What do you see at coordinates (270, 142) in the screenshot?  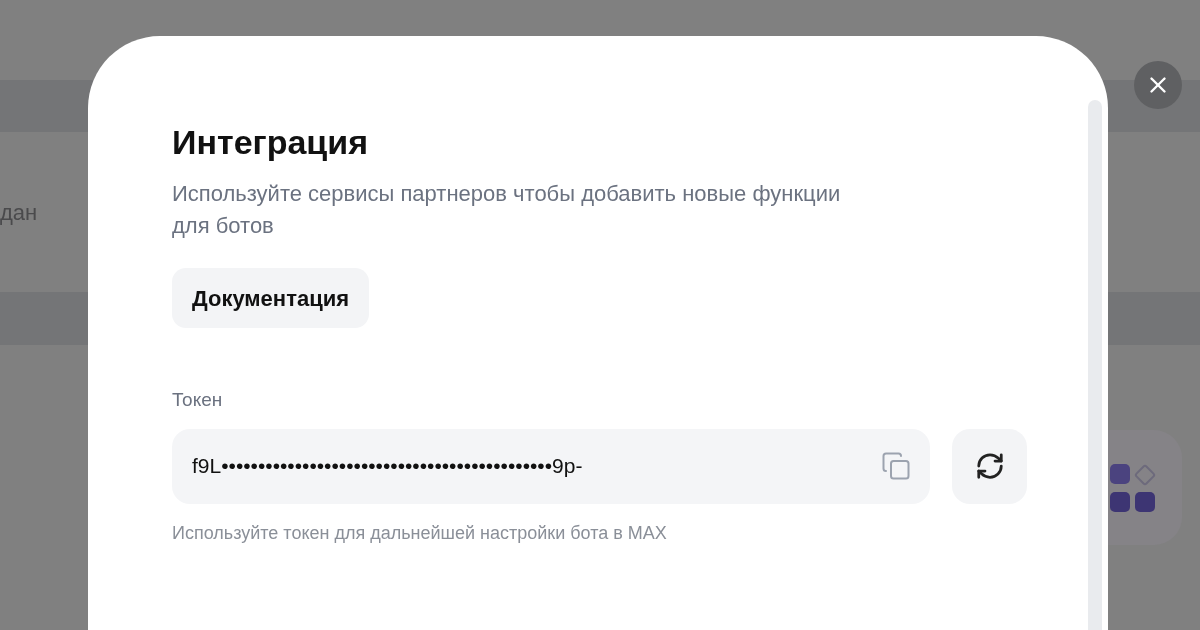 I see `dialog-title: Интеграция` at bounding box center [270, 142].